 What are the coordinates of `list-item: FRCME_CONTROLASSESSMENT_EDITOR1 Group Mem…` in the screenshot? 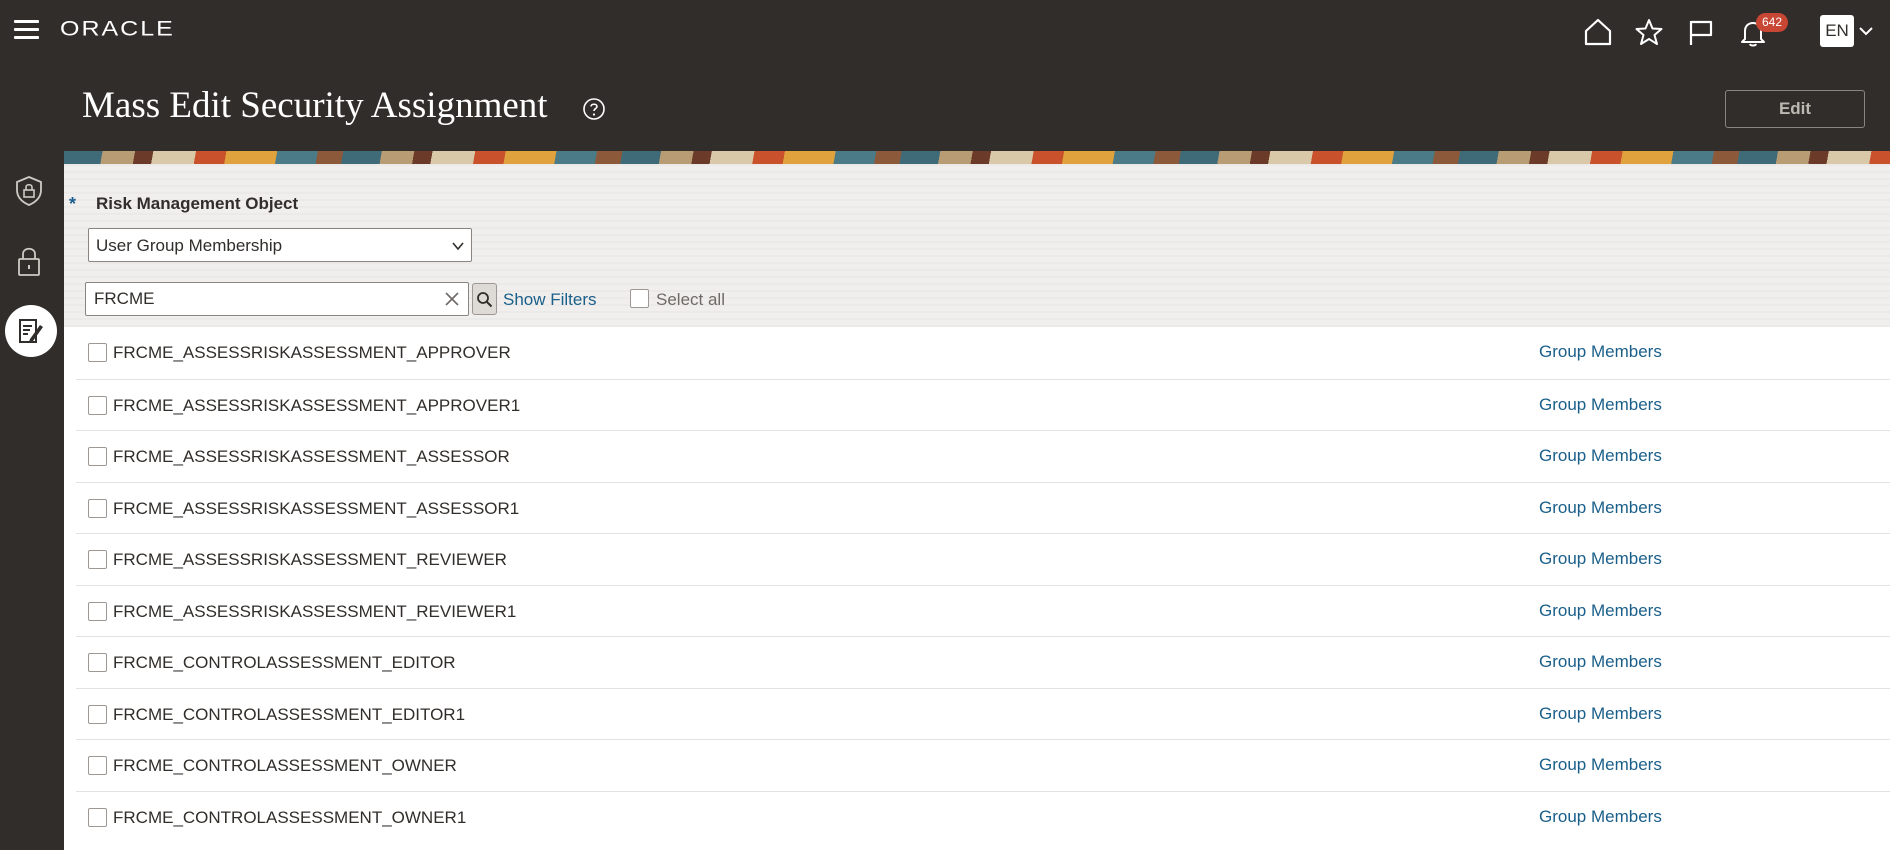 It's located at (983, 713).